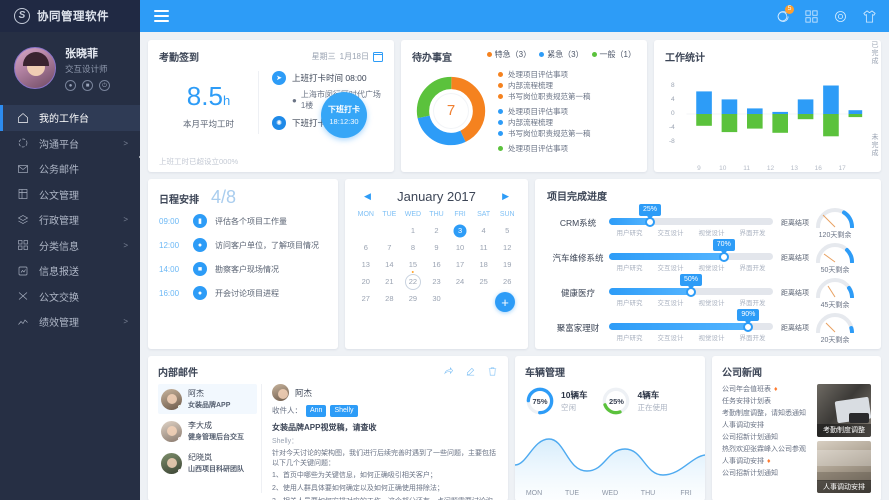  Describe the element at coordinates (390, 298) in the screenshot. I see `calendar-day: 28` at that location.